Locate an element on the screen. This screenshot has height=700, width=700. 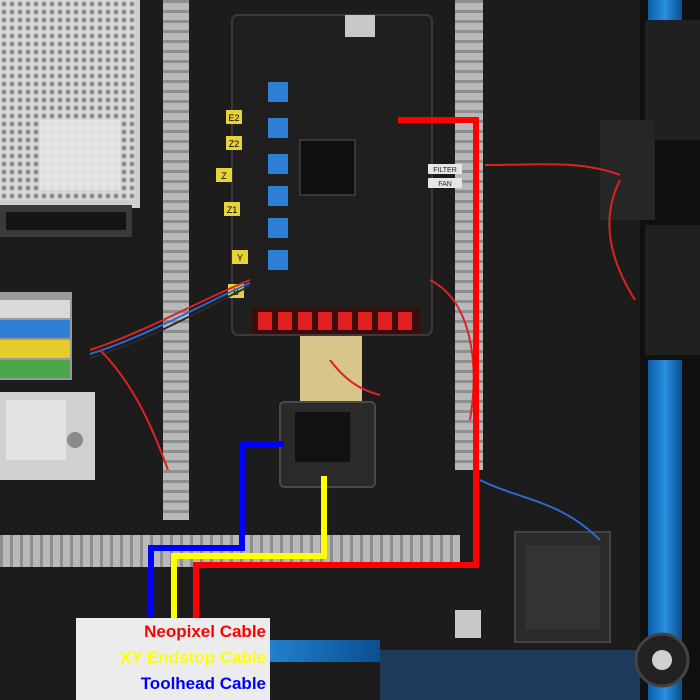
legend-neopixel: Neopixel Cable is located at coordinates (205, 631).